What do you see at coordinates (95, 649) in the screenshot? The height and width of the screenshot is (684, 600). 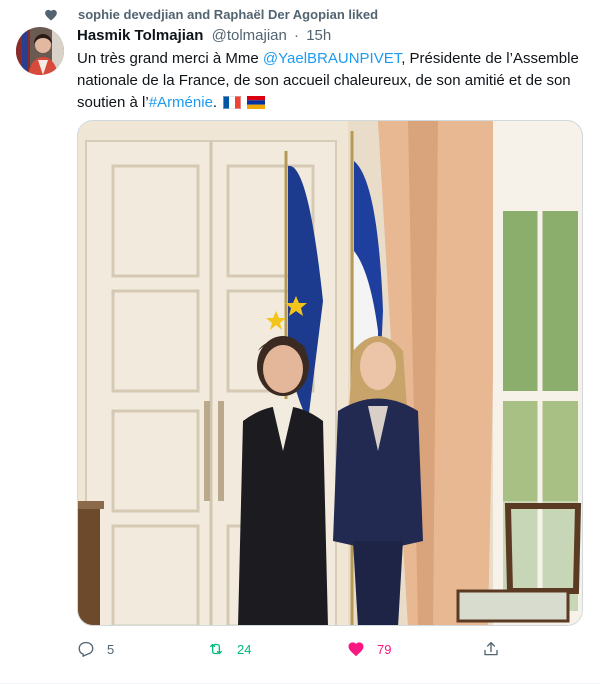 I see `reply-button: 5` at bounding box center [95, 649].